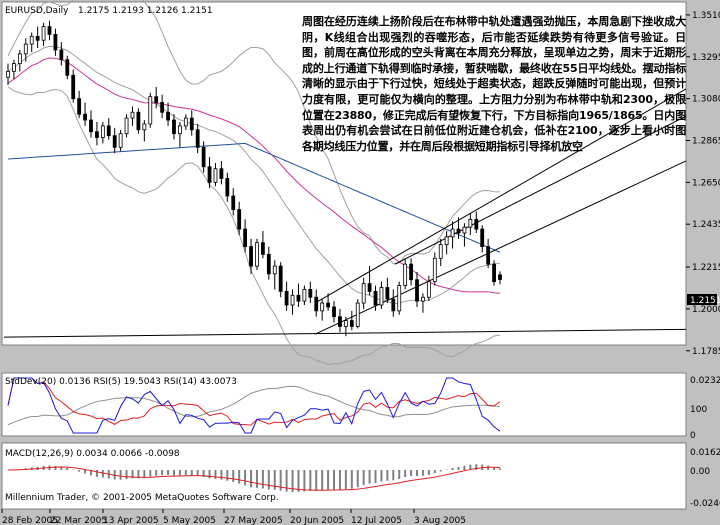  Describe the element at coordinates (131, 520) in the screenshot. I see `date-tick-label: 13 Apr 2005` at that location.